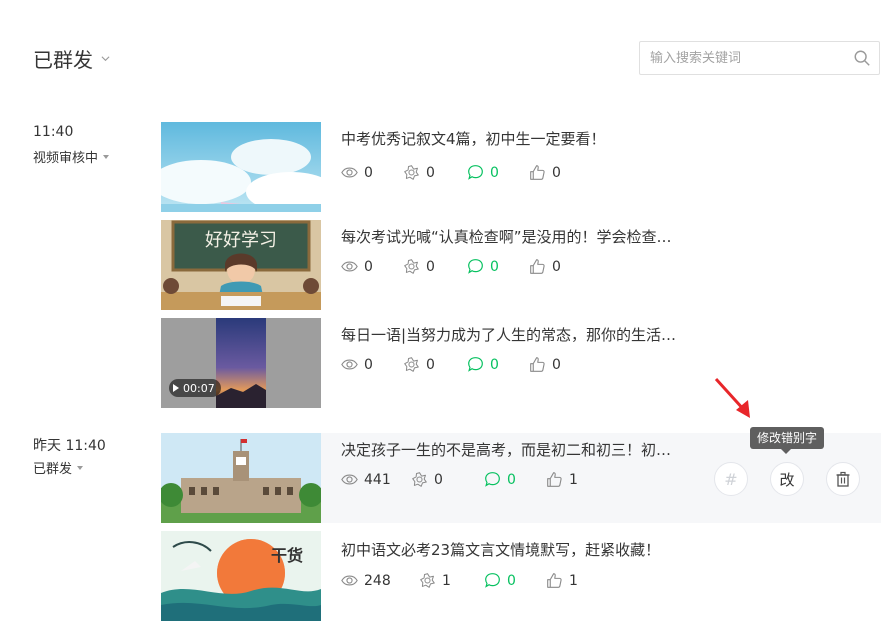 The height and width of the screenshot is (630, 889). Describe the element at coordinates (521, 576) in the screenshot. I see `article-item: 干货 初中语文必考23篇文言文情境默写，赶紧收藏！ 248 1 0 1` at that location.